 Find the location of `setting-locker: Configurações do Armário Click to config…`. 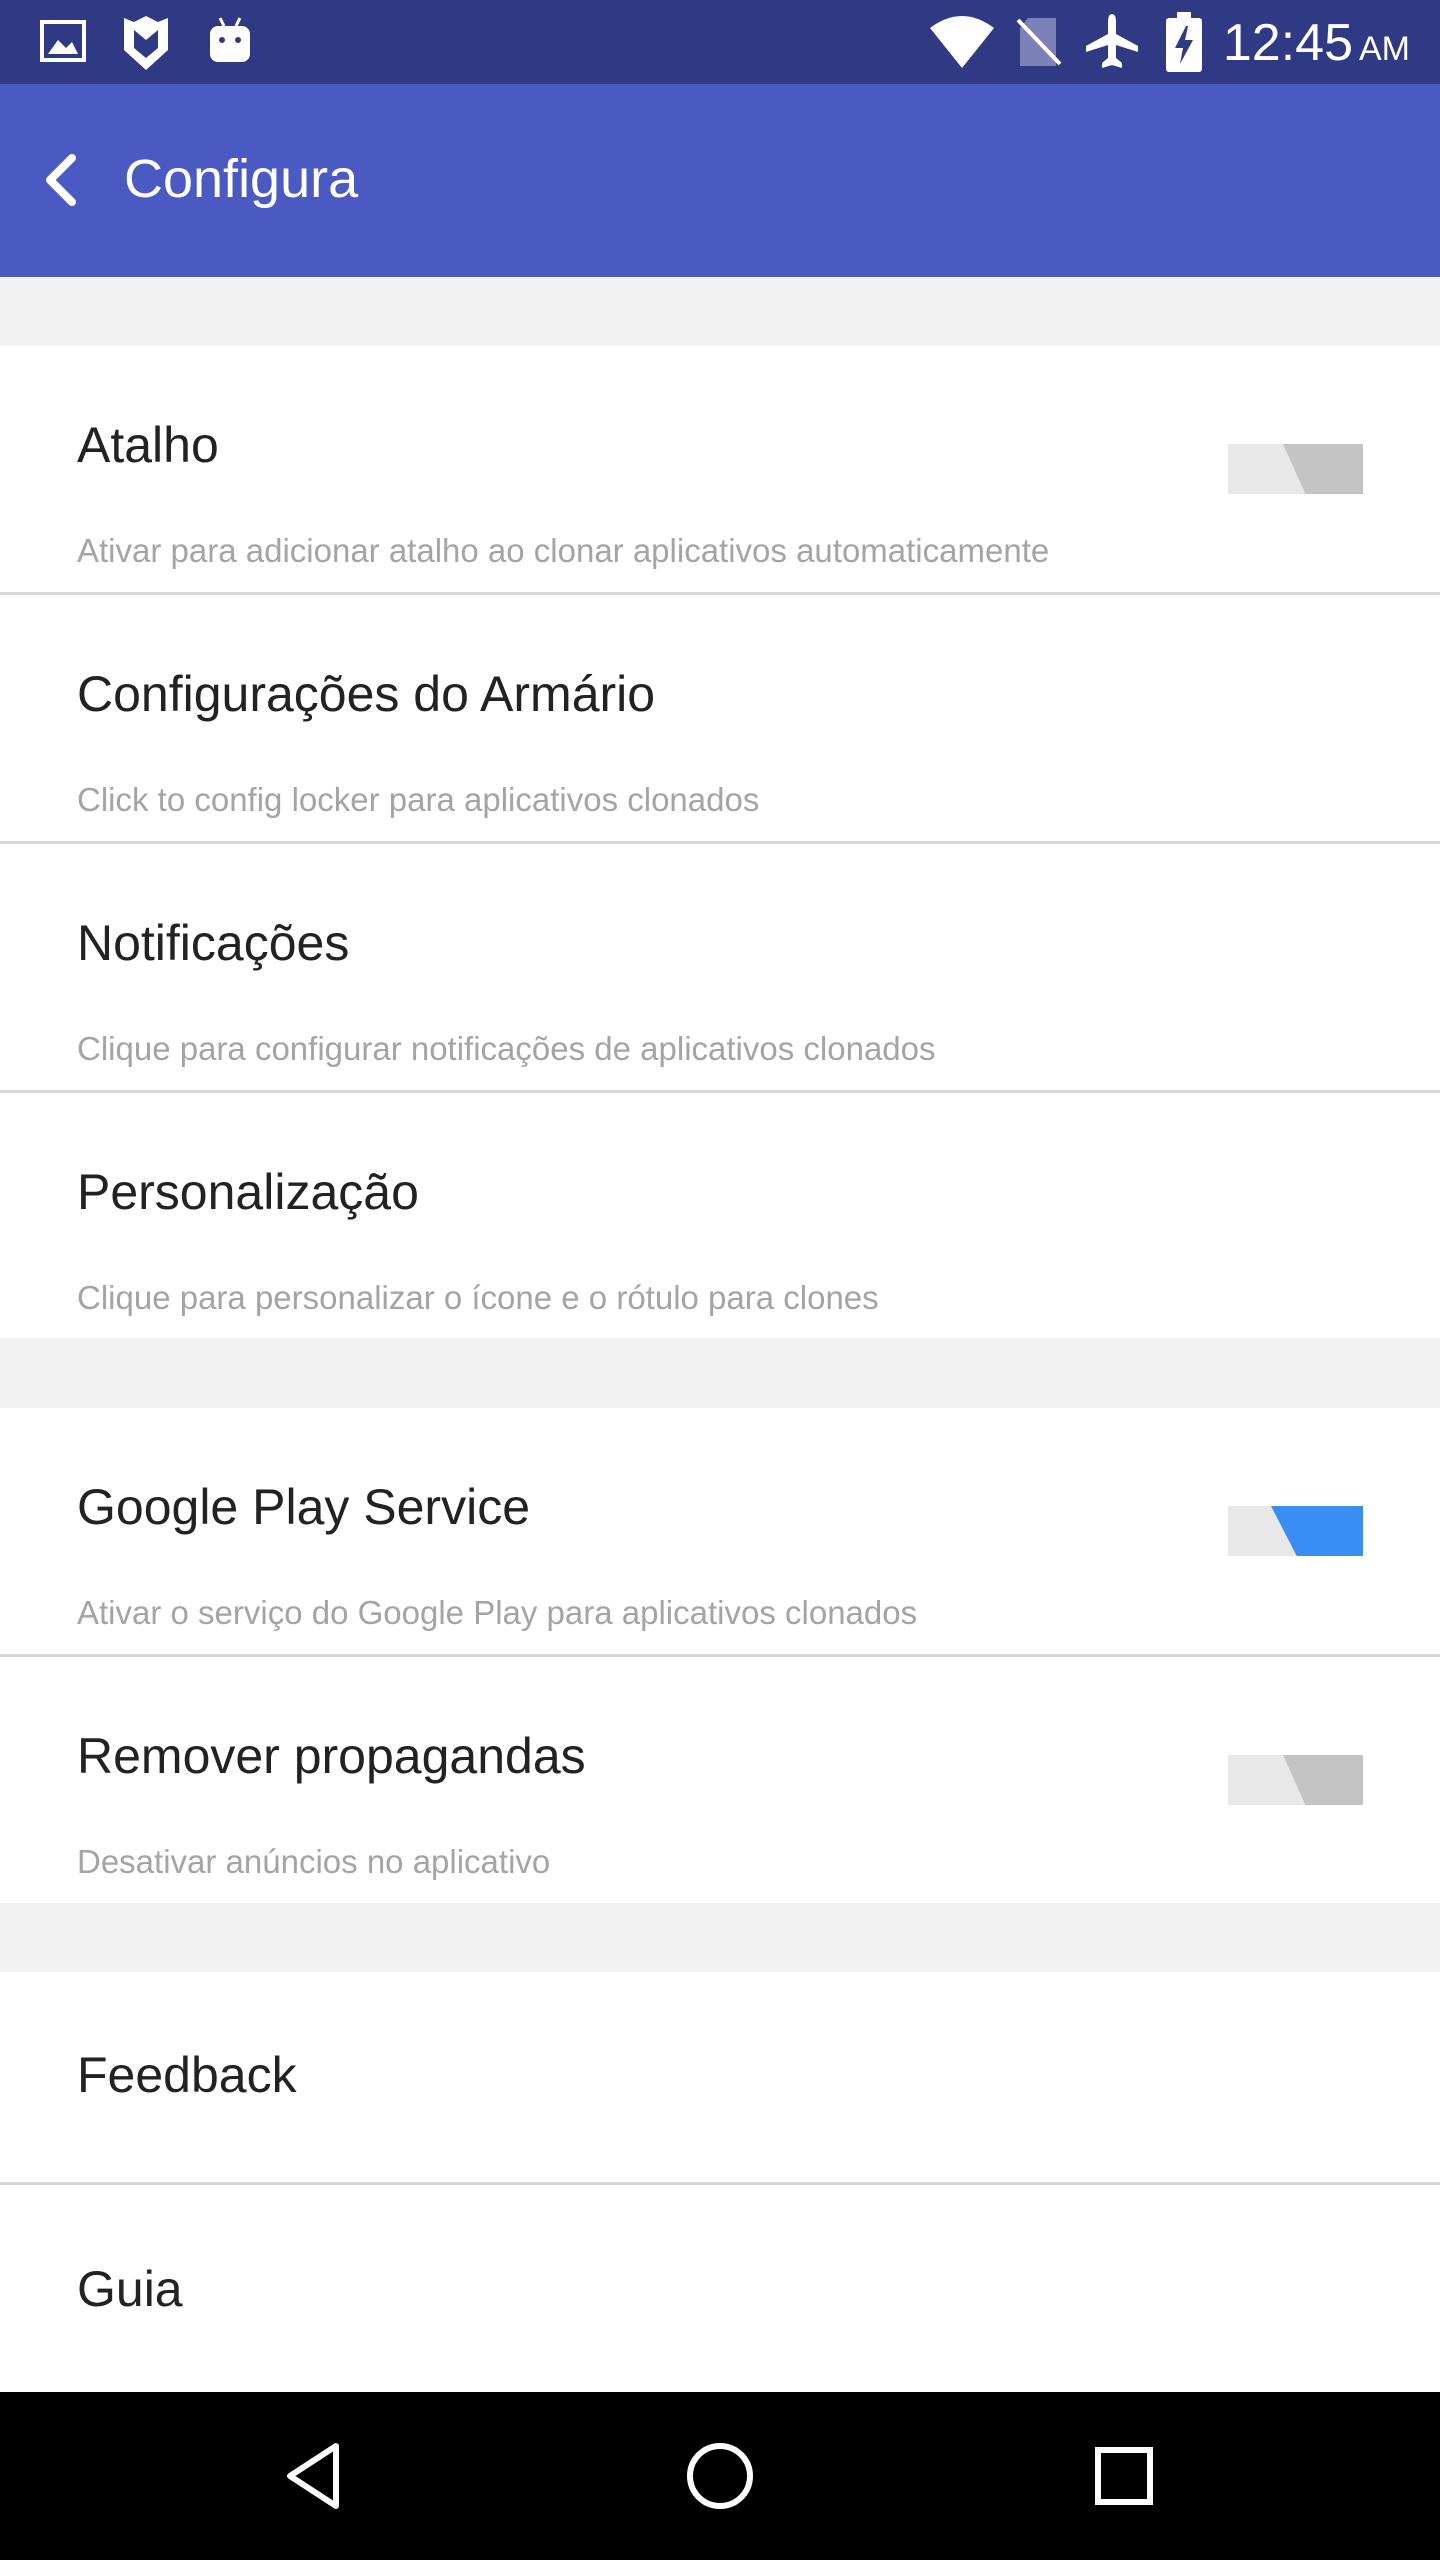

setting-locker: Configurações do Armário Click to config… is located at coordinates (720, 718).